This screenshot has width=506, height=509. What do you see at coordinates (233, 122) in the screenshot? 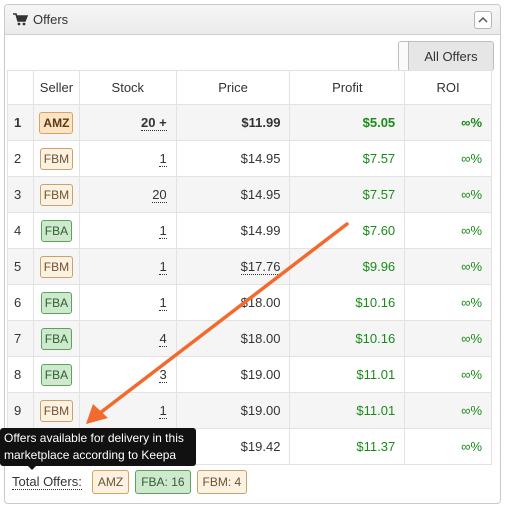
I see `price-value: $11.99` at bounding box center [233, 122].